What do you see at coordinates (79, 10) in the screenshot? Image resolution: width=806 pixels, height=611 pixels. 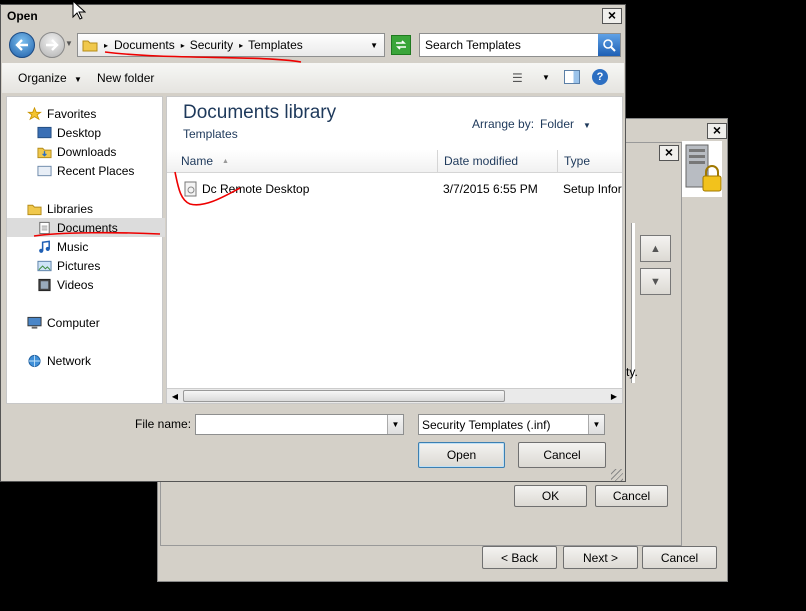 I see `mouse-cursor-icon` at bounding box center [79, 10].